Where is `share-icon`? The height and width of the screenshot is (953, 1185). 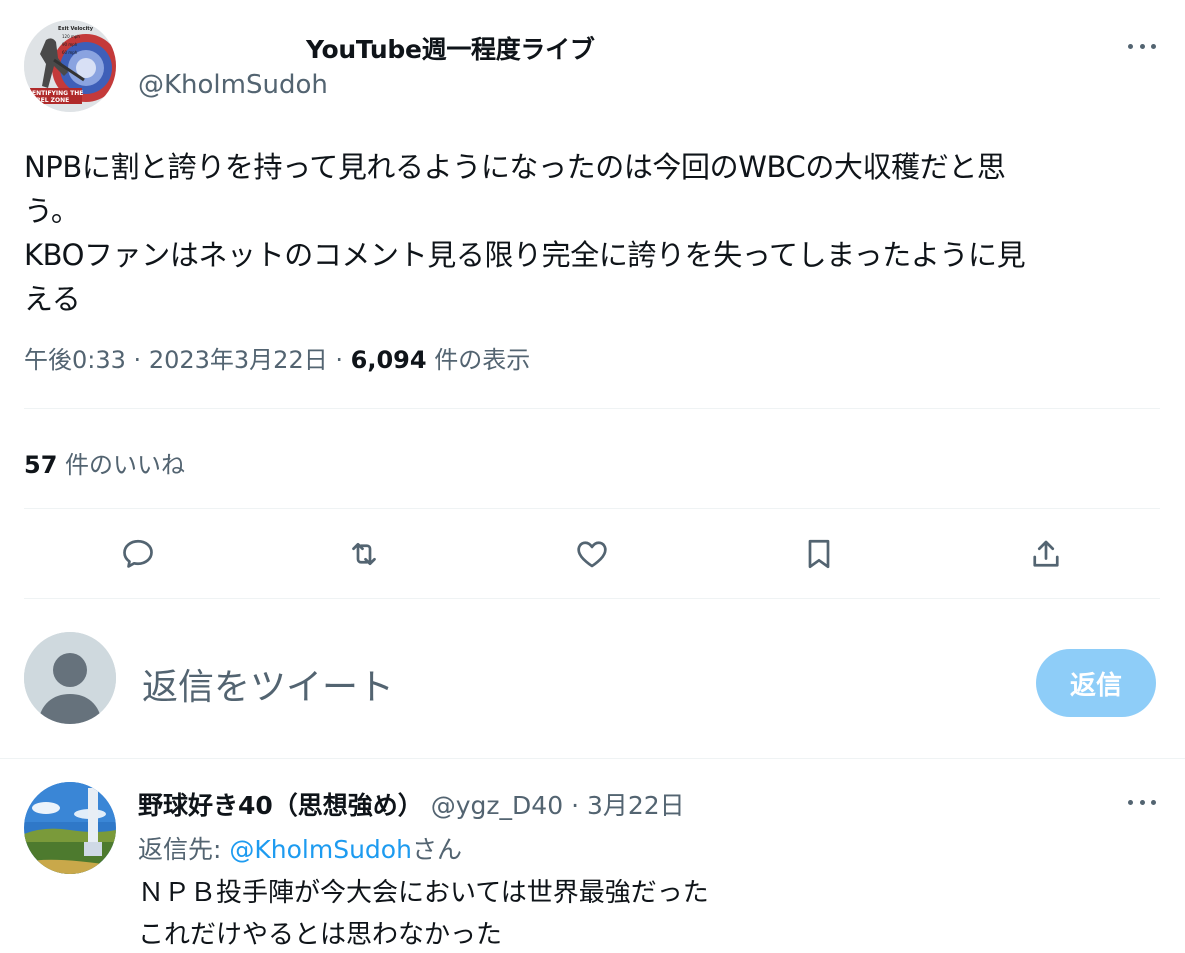 share-icon is located at coordinates (1046, 553).